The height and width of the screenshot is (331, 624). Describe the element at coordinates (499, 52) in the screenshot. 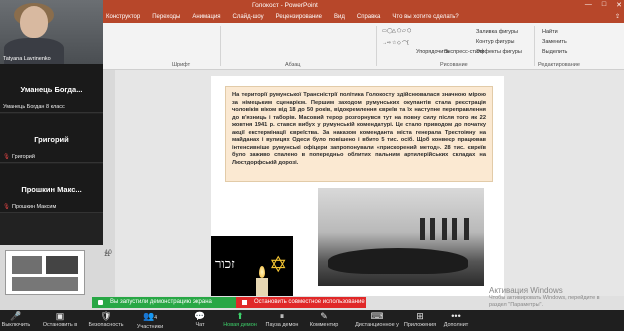

I see `shape-effects-button: Эффекты фигуры` at that location.